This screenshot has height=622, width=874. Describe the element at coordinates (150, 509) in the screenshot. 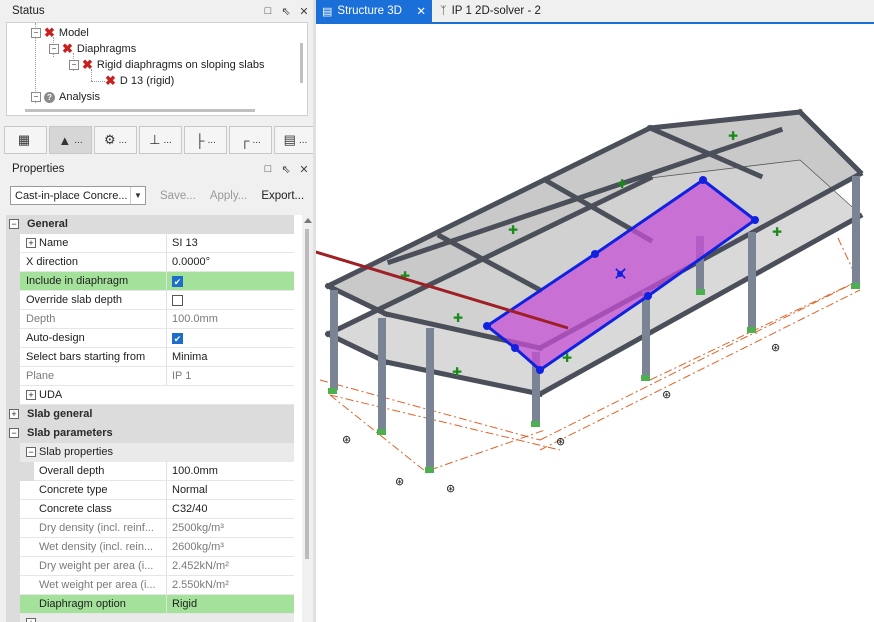

I see `property-row-concrete-class: Concrete class C32/40` at that location.